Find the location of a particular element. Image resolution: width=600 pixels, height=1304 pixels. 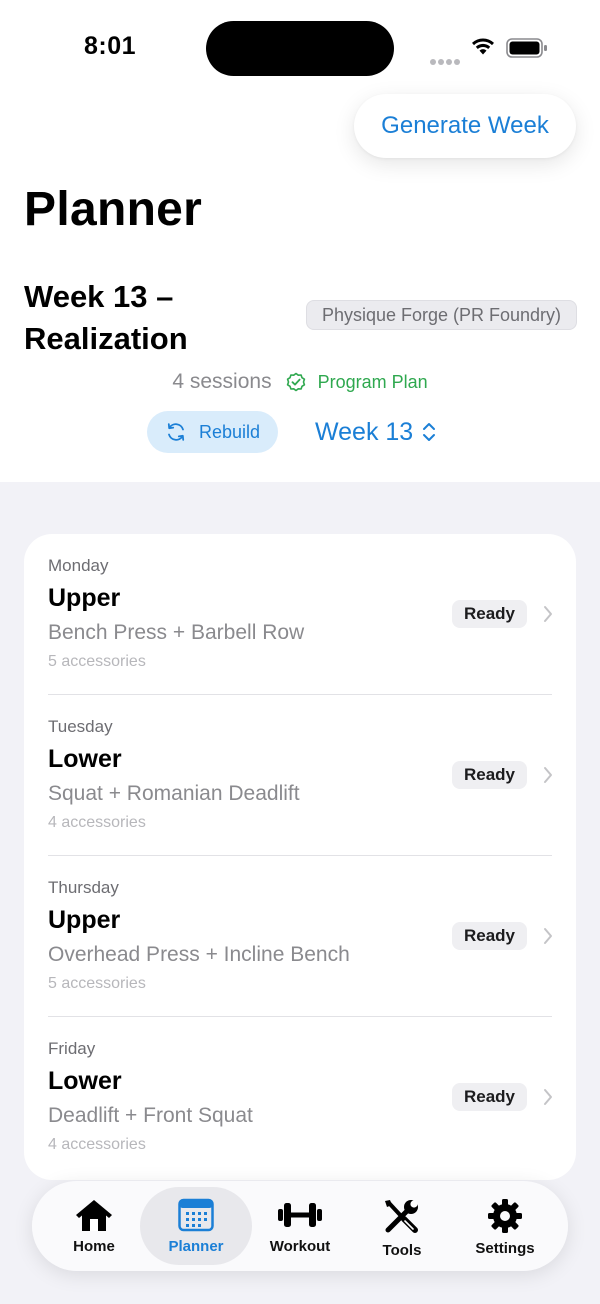

week-selector: Week 13 is located at coordinates (376, 432).